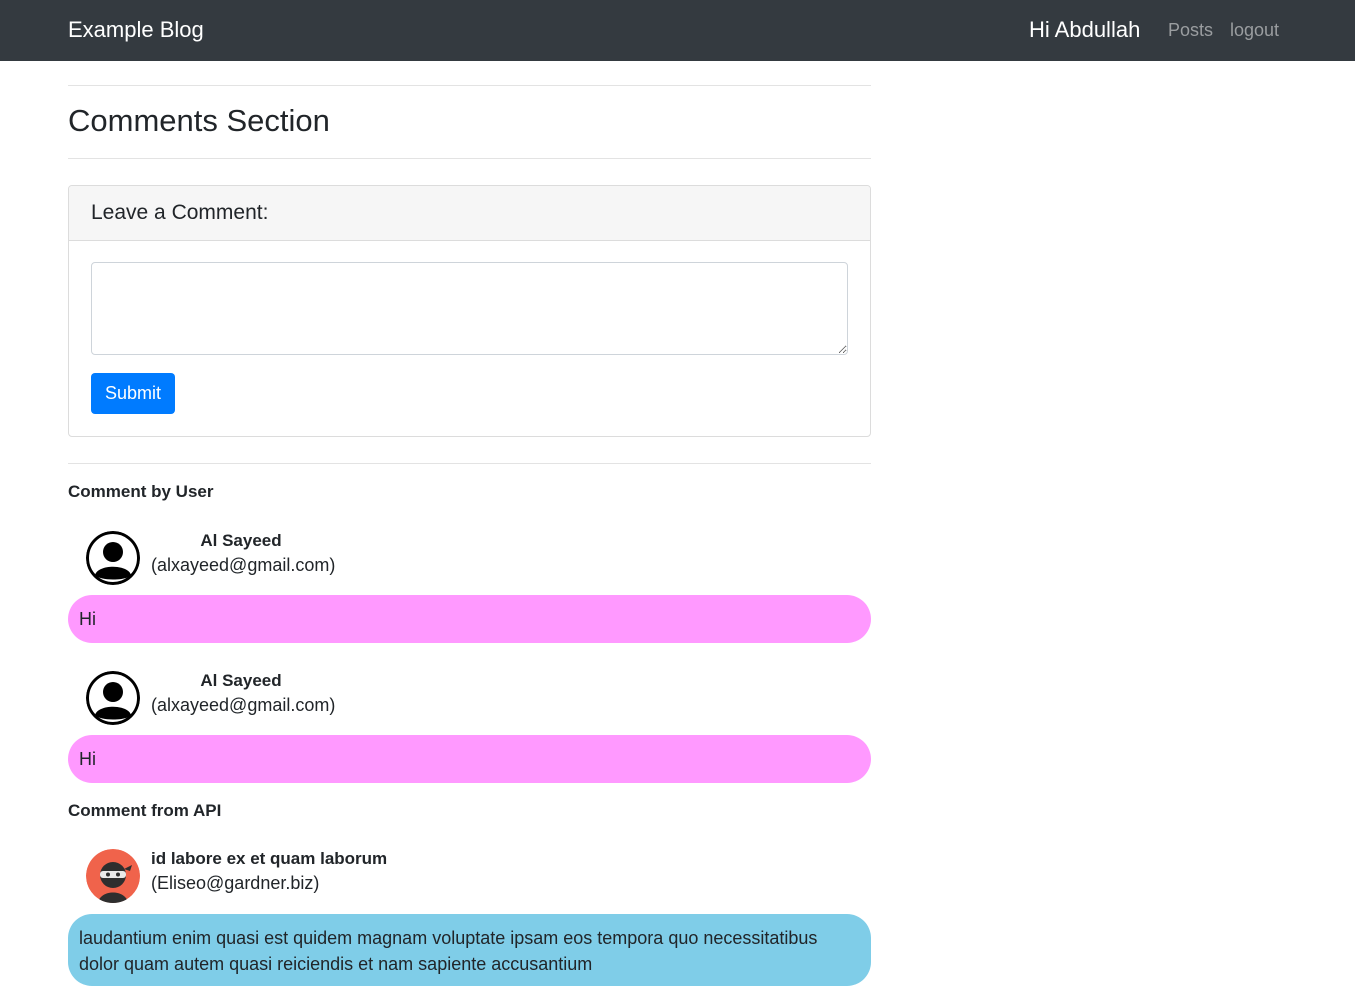 Image resolution: width=1355 pixels, height=986 pixels. I want to click on brand-link: Example Blog, so click(136, 30).